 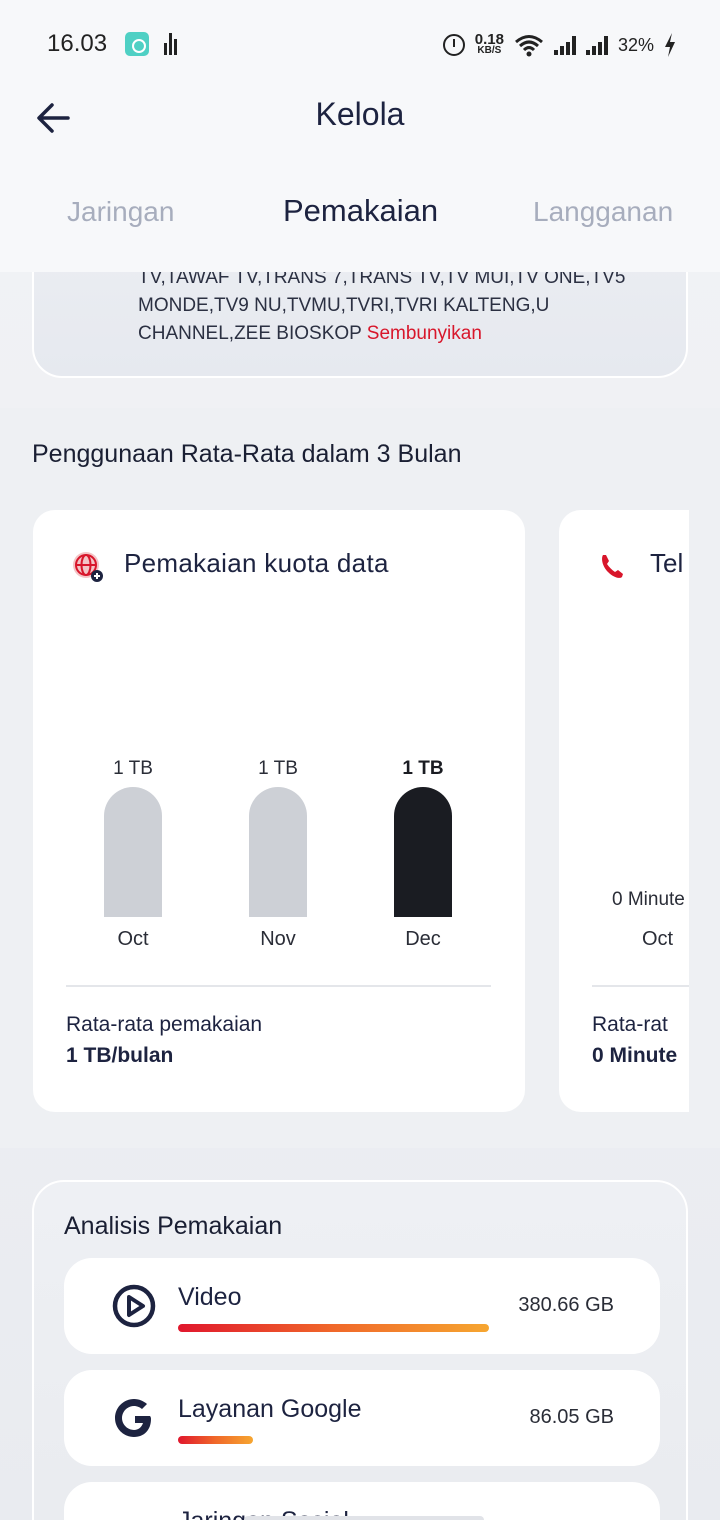 What do you see at coordinates (357, 245) in the screenshot?
I see `active-tab-indicator` at bounding box center [357, 245].